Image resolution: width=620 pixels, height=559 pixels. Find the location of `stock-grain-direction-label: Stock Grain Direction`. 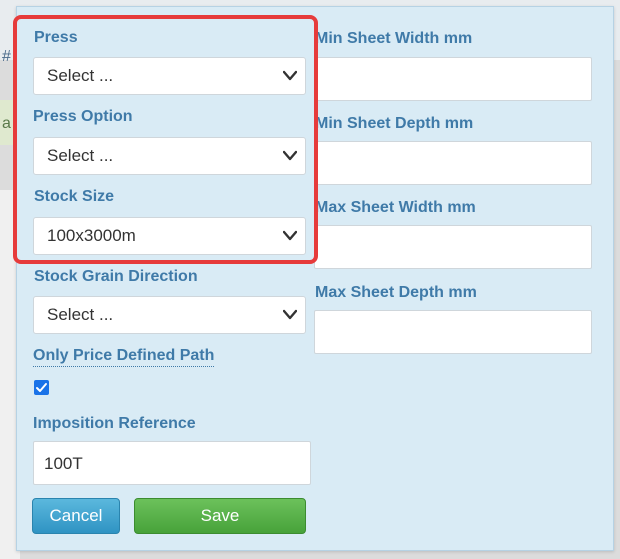

stock-grain-direction-label: Stock Grain Direction is located at coordinates (116, 276).